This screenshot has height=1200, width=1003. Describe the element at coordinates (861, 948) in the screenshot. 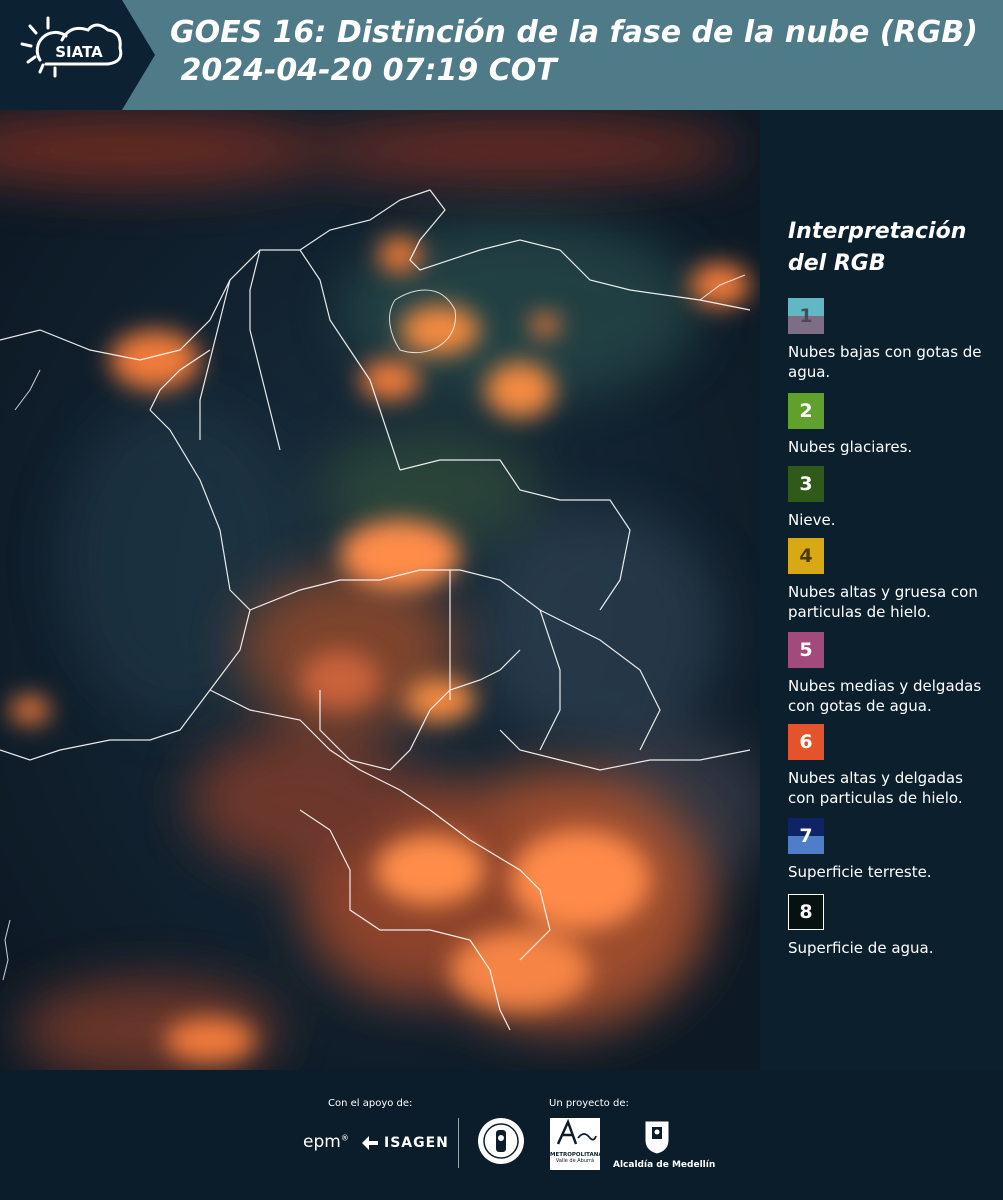

I see `legend-label-8: Superficie de agua.` at that location.